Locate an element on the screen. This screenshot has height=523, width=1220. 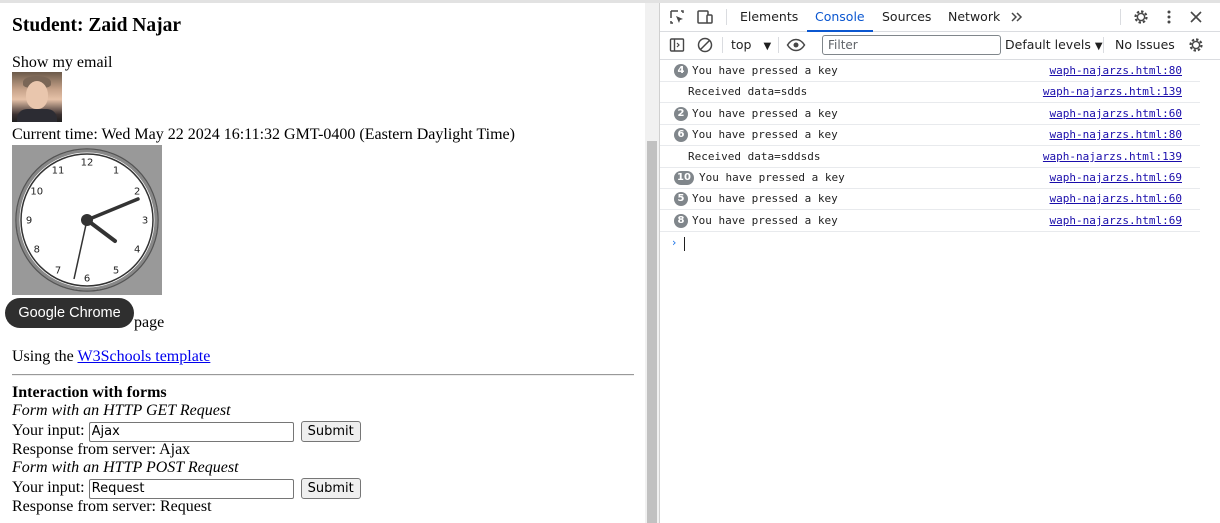
console-prompt-chevron-icon: › is located at coordinates (674, 242).